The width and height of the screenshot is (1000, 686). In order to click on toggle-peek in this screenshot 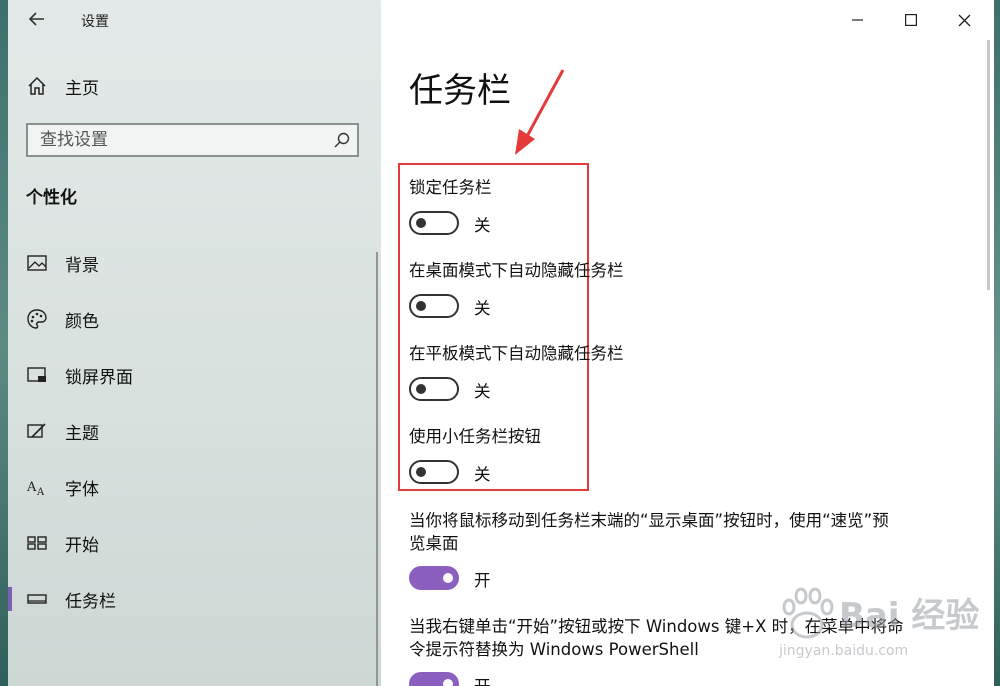, I will do `click(434, 578)`.